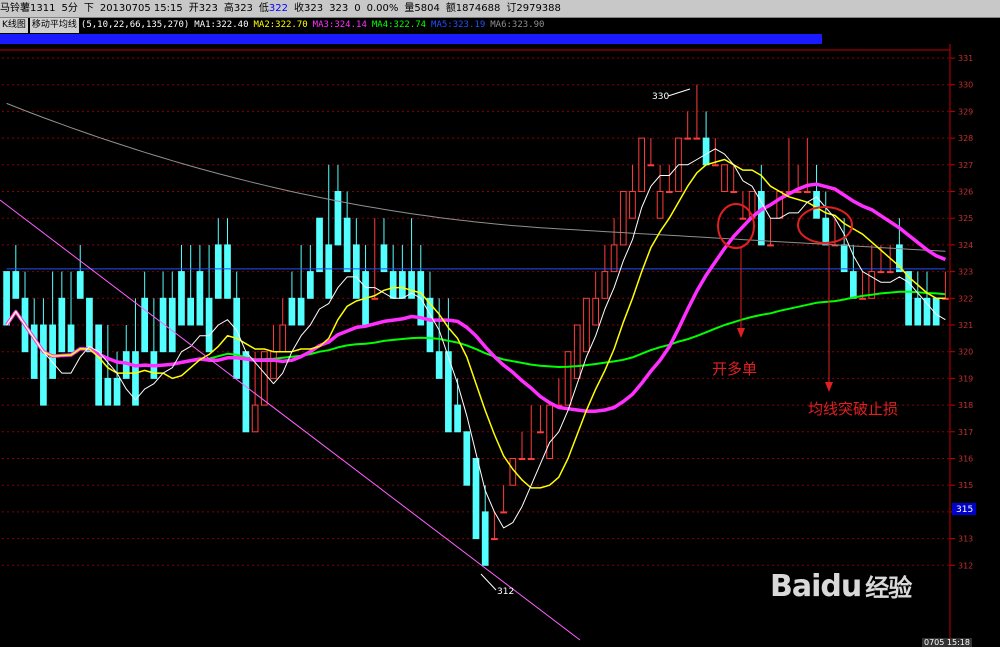 Image resolution: width=1000 pixels, height=647 pixels. I want to click on tick-label-325: 325, so click(965, 218).